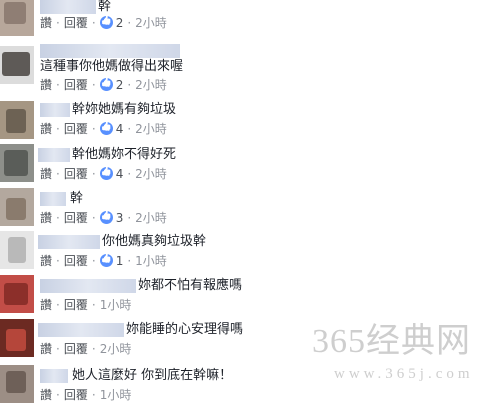  What do you see at coordinates (248, 19) in the screenshot?
I see `comment-item: 幹 讚·回覆·2·2小時` at bounding box center [248, 19].